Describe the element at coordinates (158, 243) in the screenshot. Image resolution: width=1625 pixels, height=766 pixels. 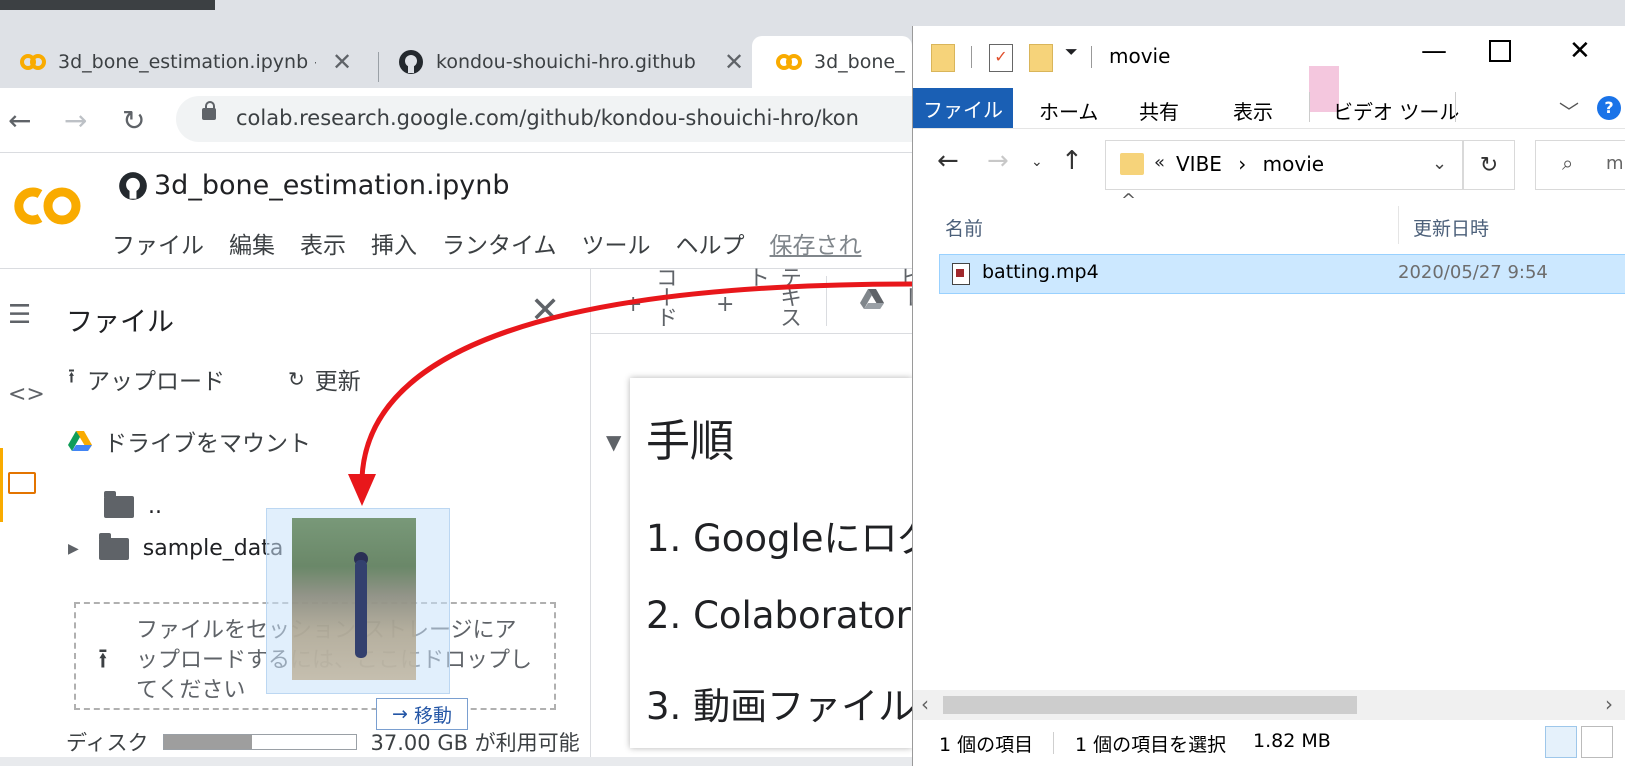
I see `menu-file: ファイル` at that location.